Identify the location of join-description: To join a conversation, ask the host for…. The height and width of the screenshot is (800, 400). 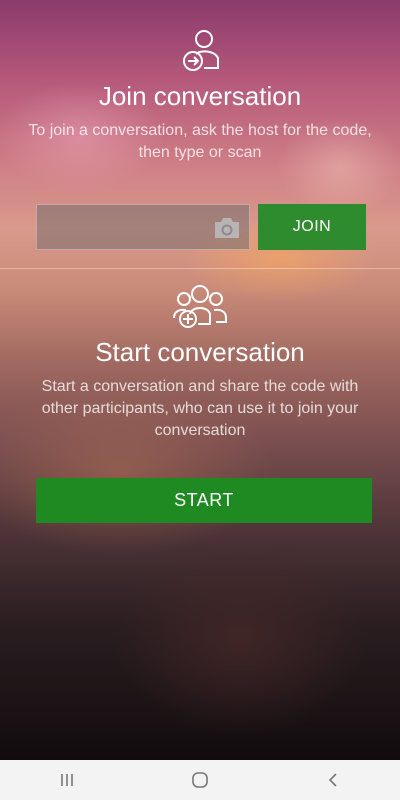
(200, 141).